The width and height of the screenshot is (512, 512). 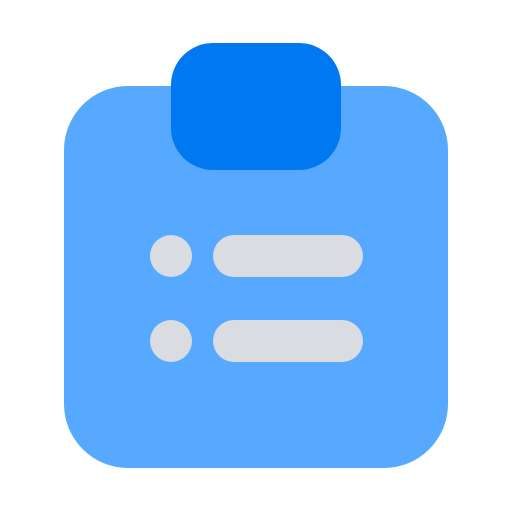 What do you see at coordinates (256, 106) in the screenshot?
I see `clipboard-clip` at bounding box center [256, 106].